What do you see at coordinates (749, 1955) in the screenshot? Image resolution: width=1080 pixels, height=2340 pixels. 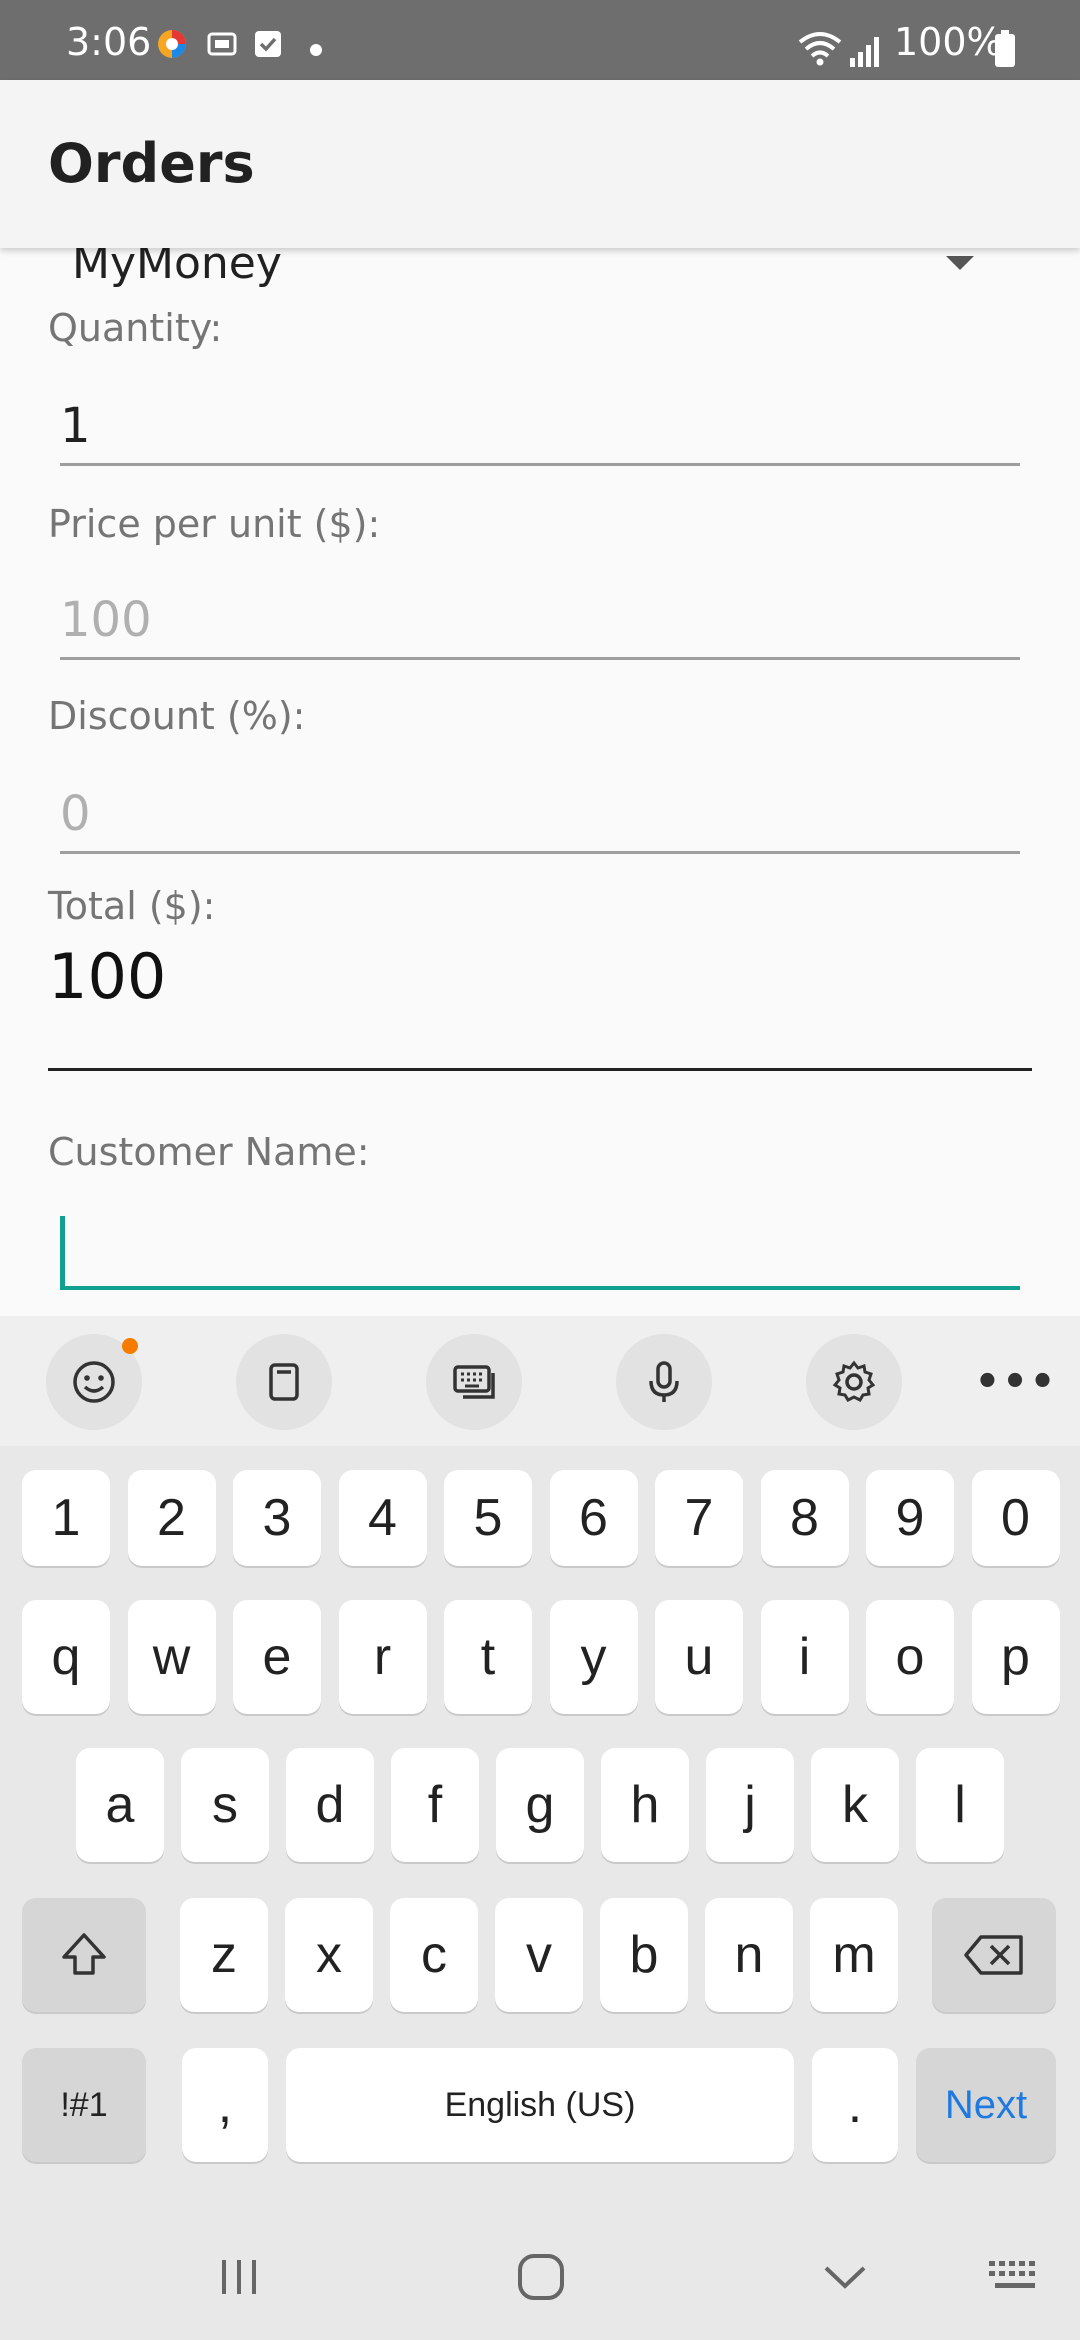 I see `key-n: n` at bounding box center [749, 1955].